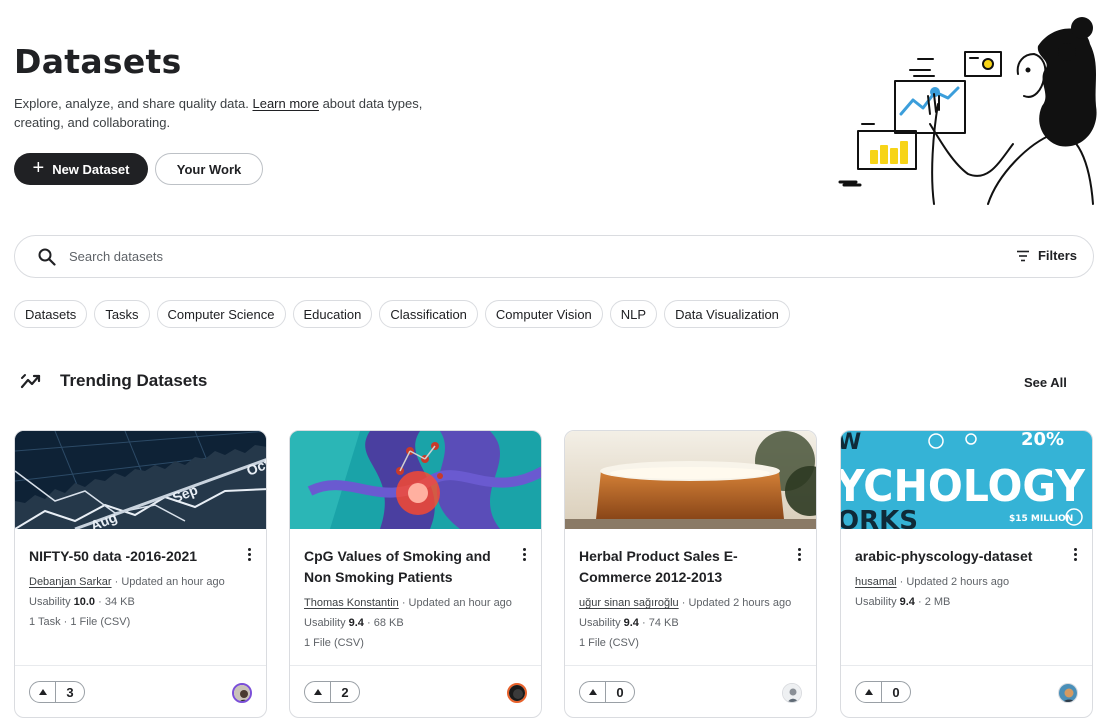 This screenshot has height=727, width=1120. I want to click on new-dataset-label: New Dataset, so click(91, 169).